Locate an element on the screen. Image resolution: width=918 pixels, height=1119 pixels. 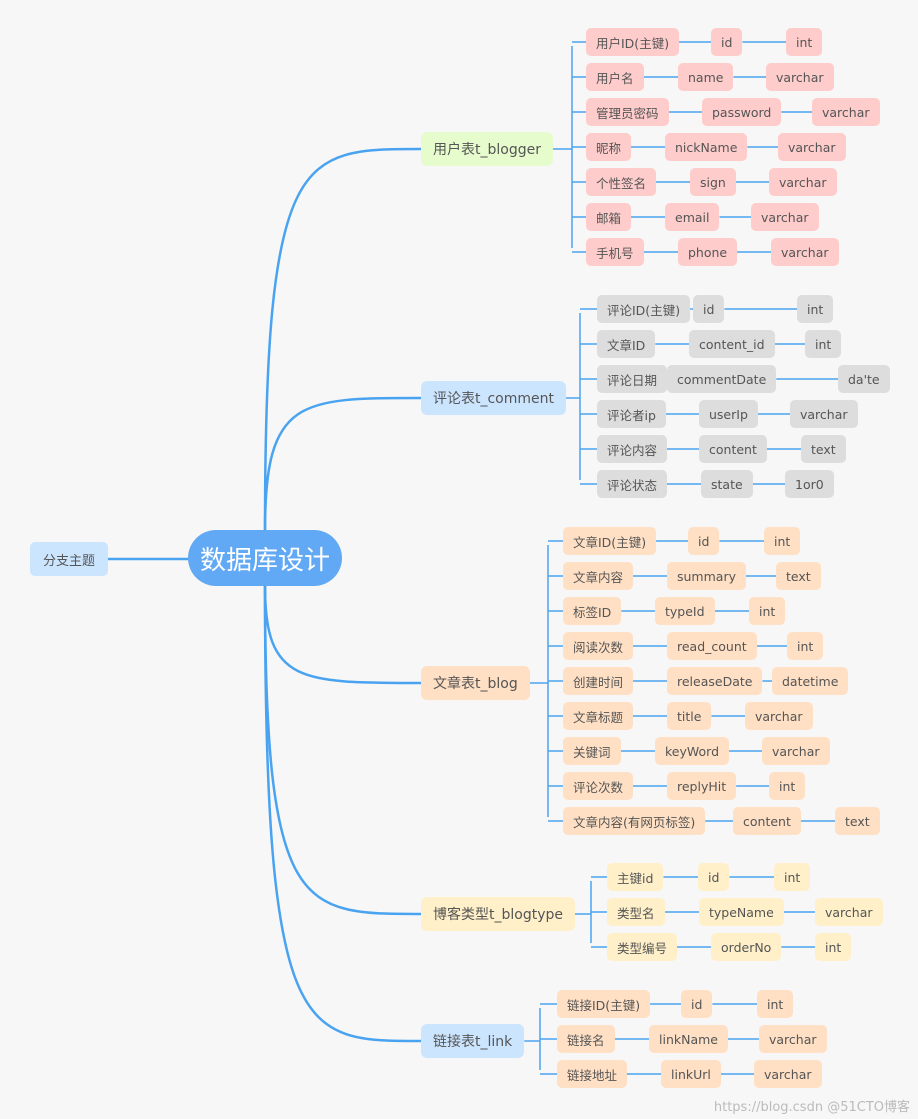
field-column: email is located at coordinates (692, 217).